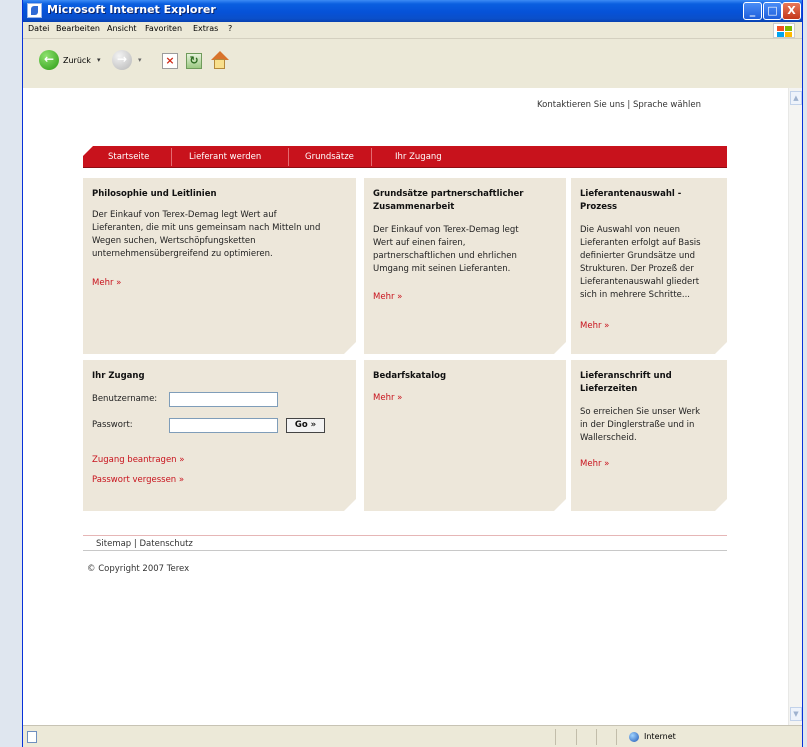 The image size is (807, 747). I want to click on password-label: Passwort:, so click(112, 425).